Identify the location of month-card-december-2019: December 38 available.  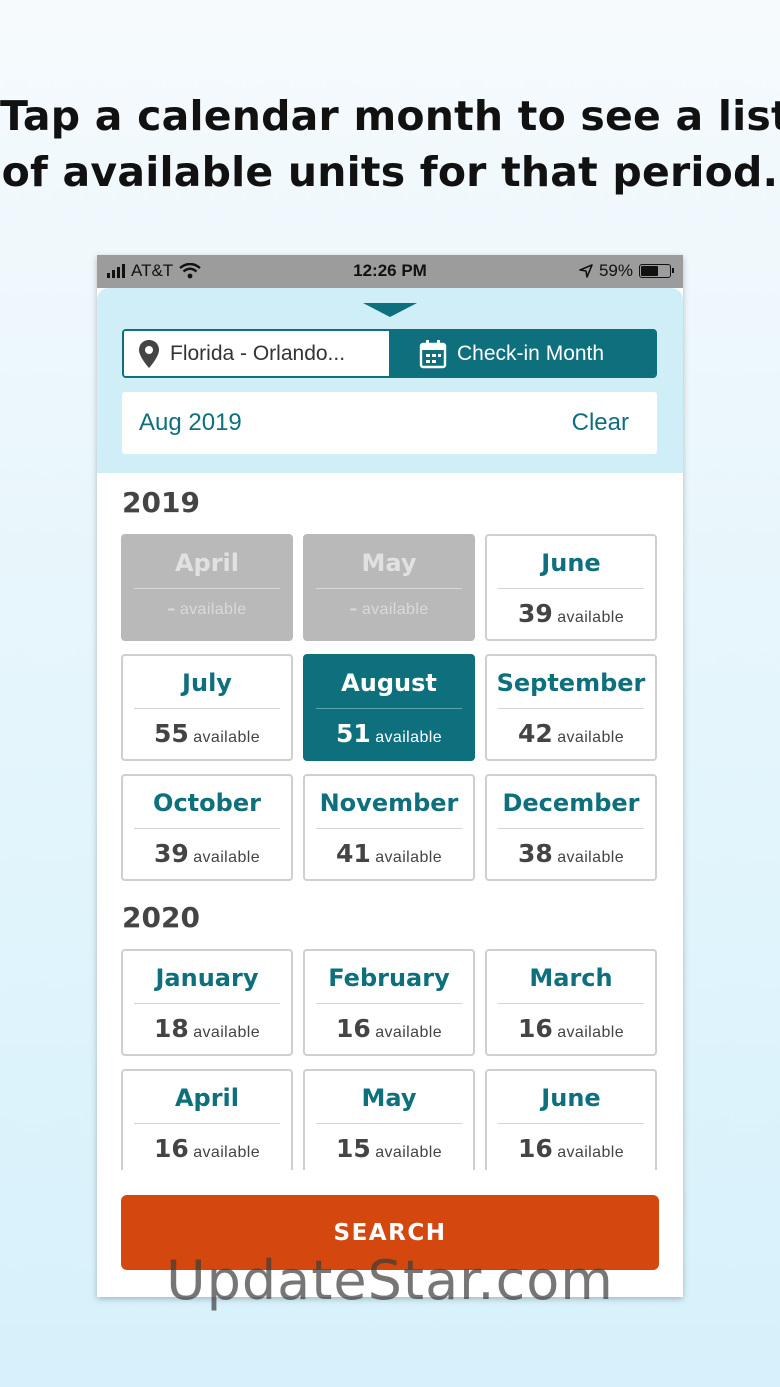
(571, 827).